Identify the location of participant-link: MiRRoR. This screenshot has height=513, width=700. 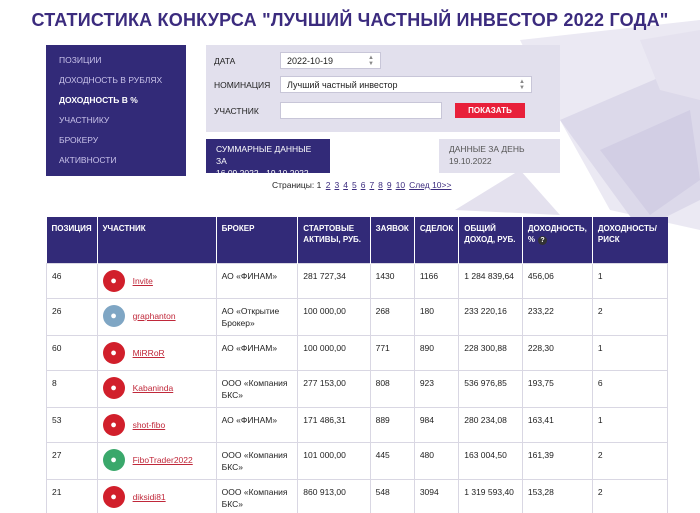
(149, 353).